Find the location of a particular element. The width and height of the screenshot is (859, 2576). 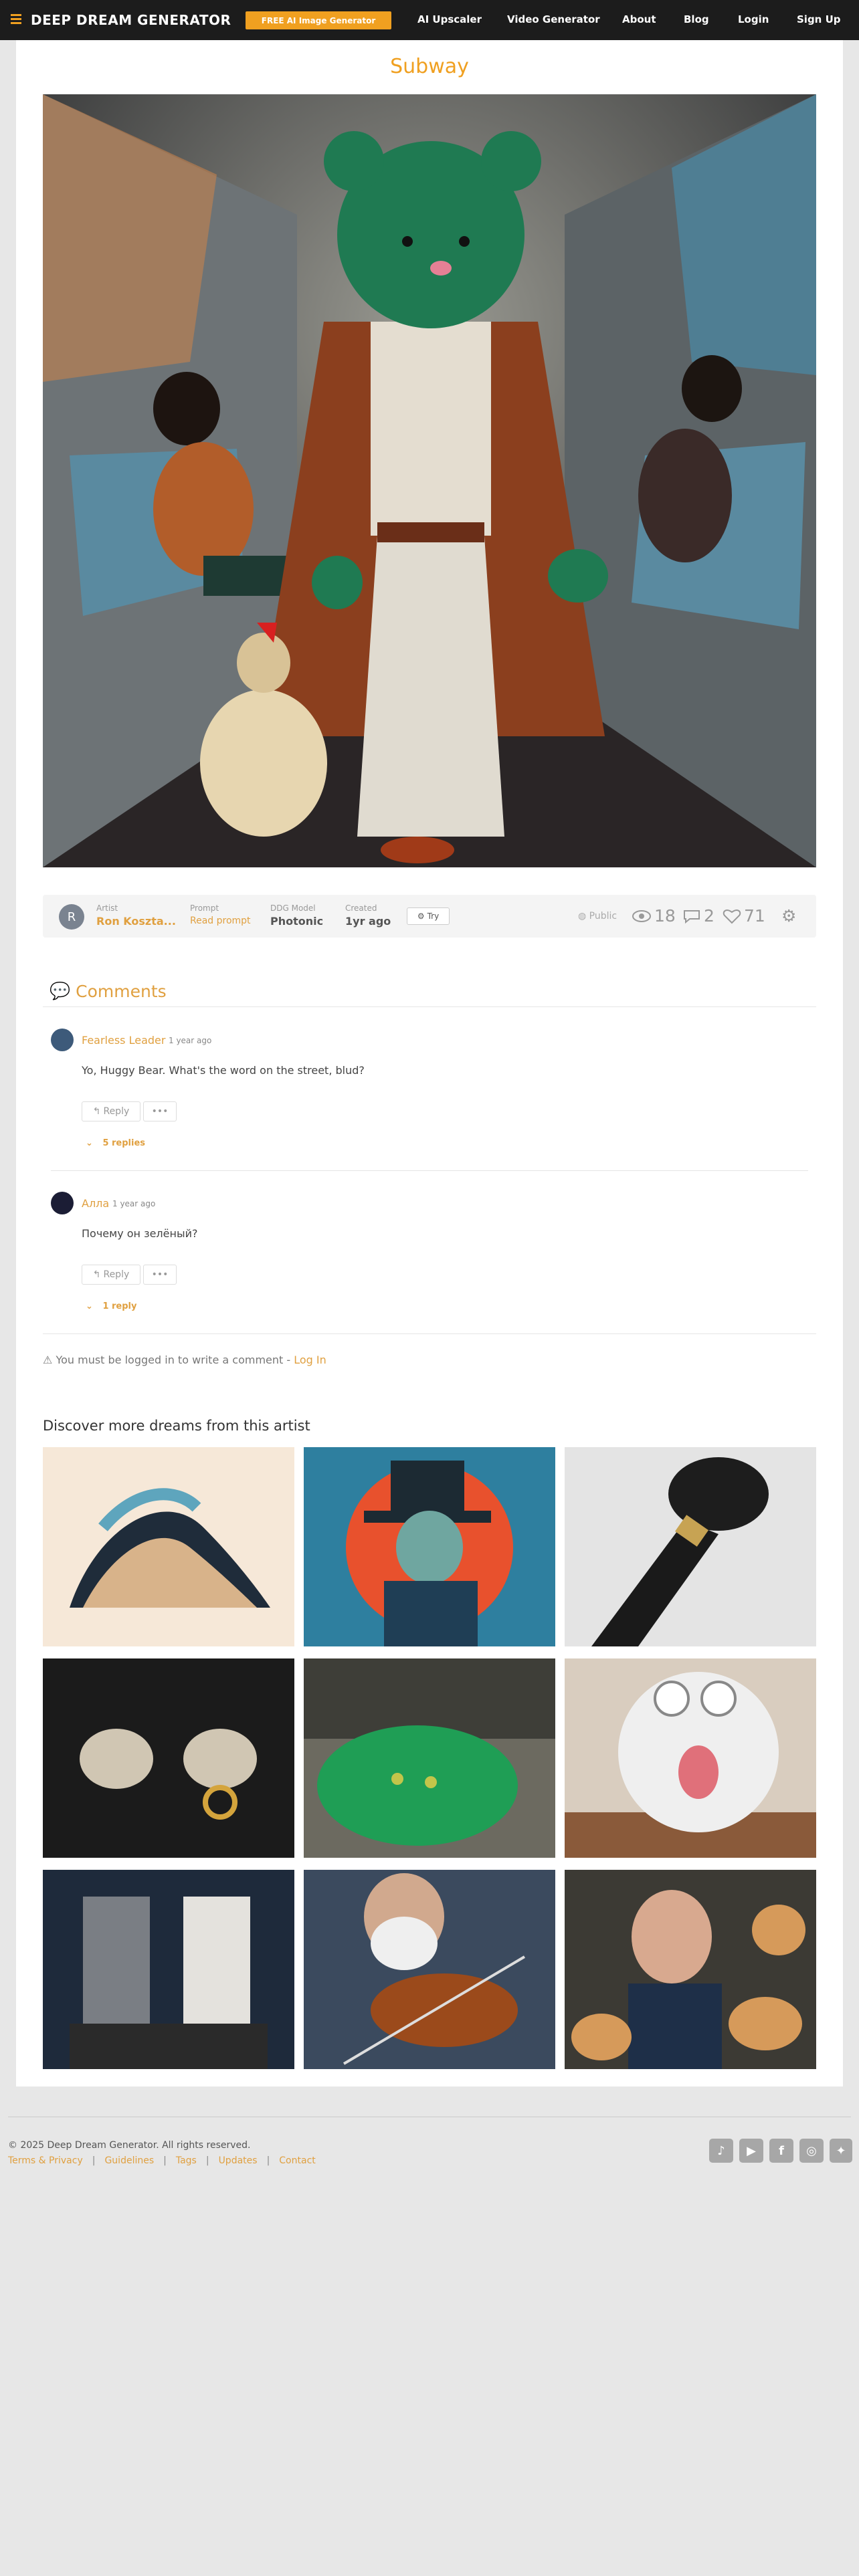

nav-video-generator: Video Generator is located at coordinates (553, 19).